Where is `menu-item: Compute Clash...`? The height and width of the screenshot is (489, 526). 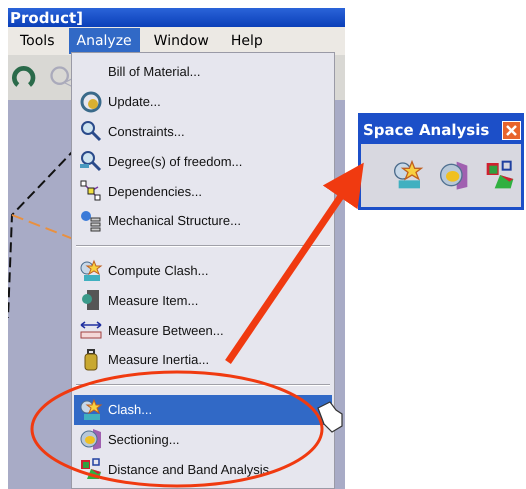
menu-item: Compute Clash... is located at coordinates (203, 271).